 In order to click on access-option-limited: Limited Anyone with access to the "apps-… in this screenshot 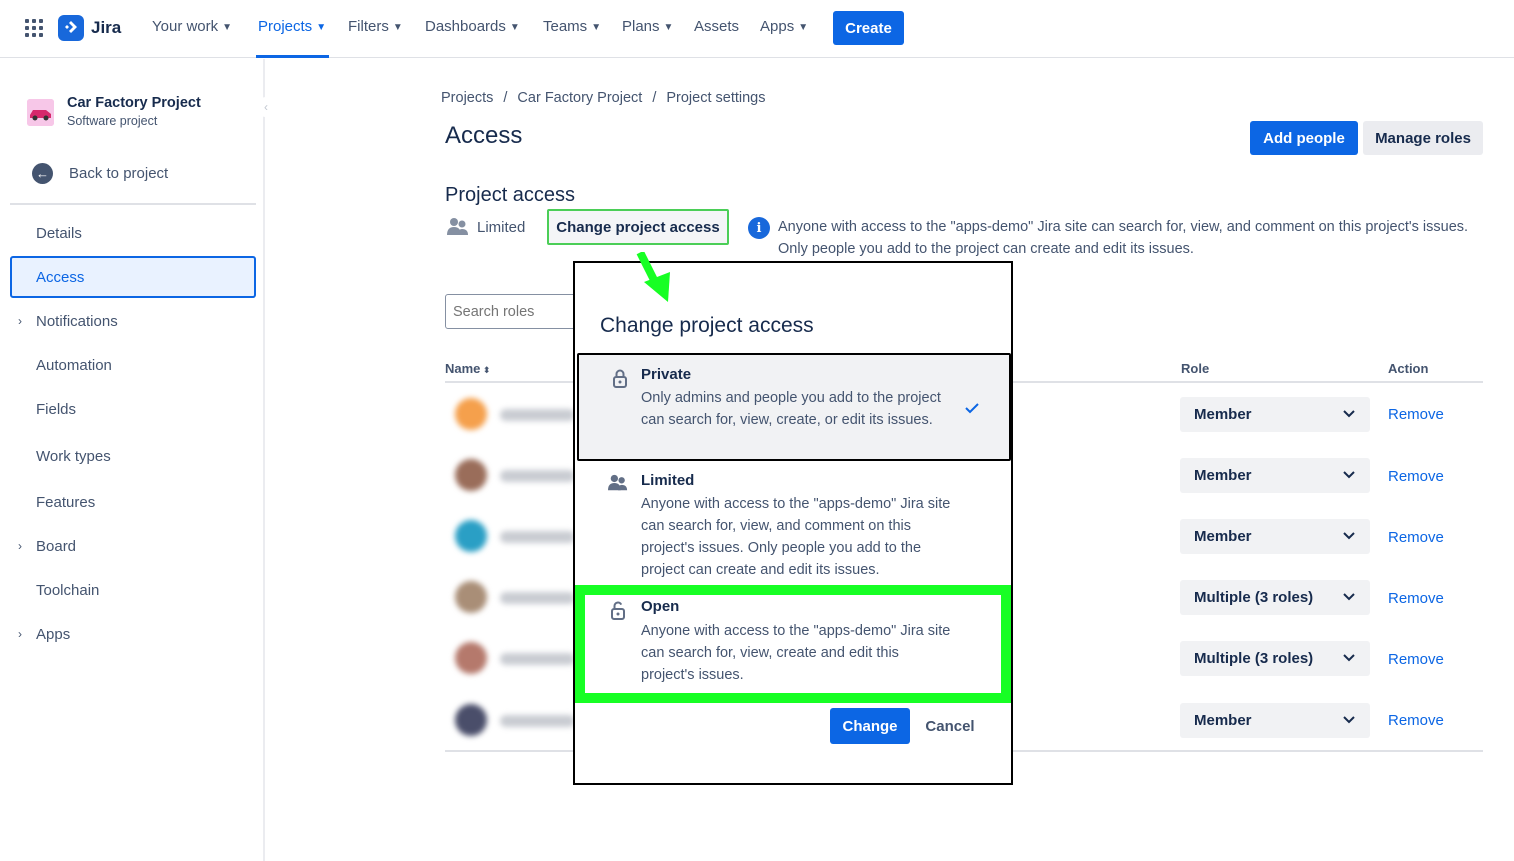, I will do `click(794, 522)`.